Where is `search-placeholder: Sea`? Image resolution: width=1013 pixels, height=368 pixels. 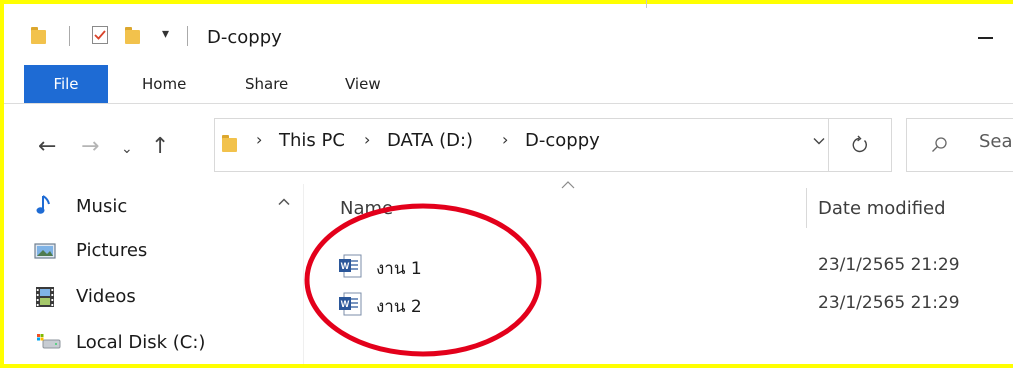
search-placeholder: Sea is located at coordinates (996, 141).